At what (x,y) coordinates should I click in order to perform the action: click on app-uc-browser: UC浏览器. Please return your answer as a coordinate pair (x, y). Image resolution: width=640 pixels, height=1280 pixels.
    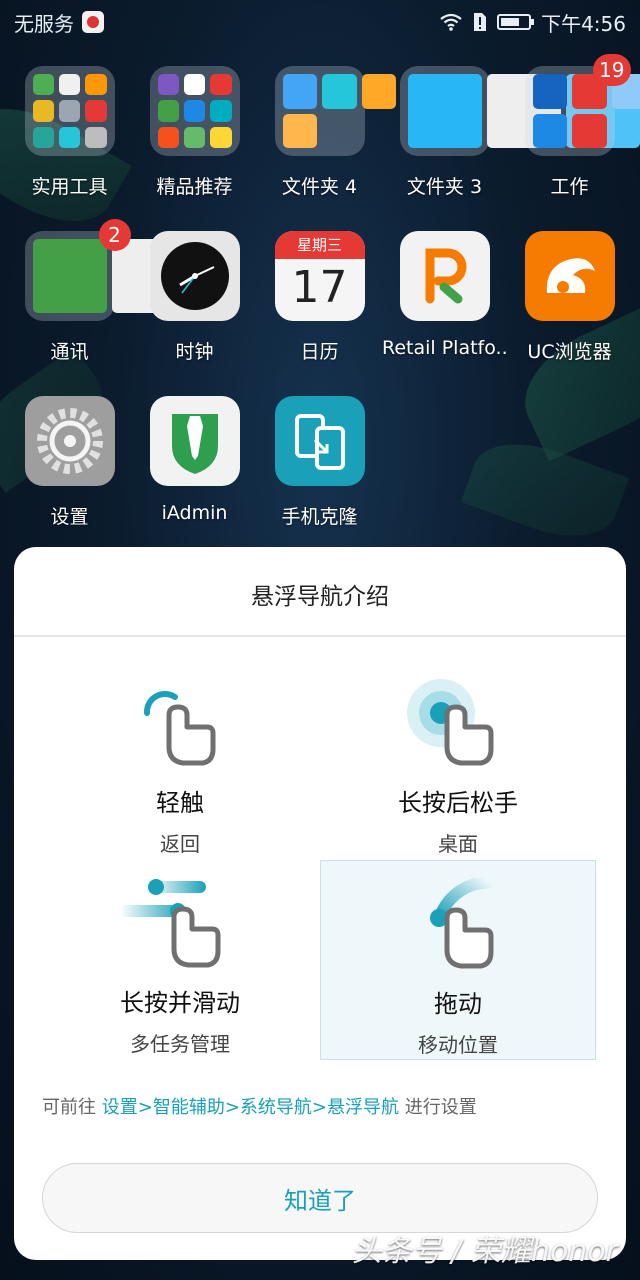
    Looking at the image, I should click on (569, 297).